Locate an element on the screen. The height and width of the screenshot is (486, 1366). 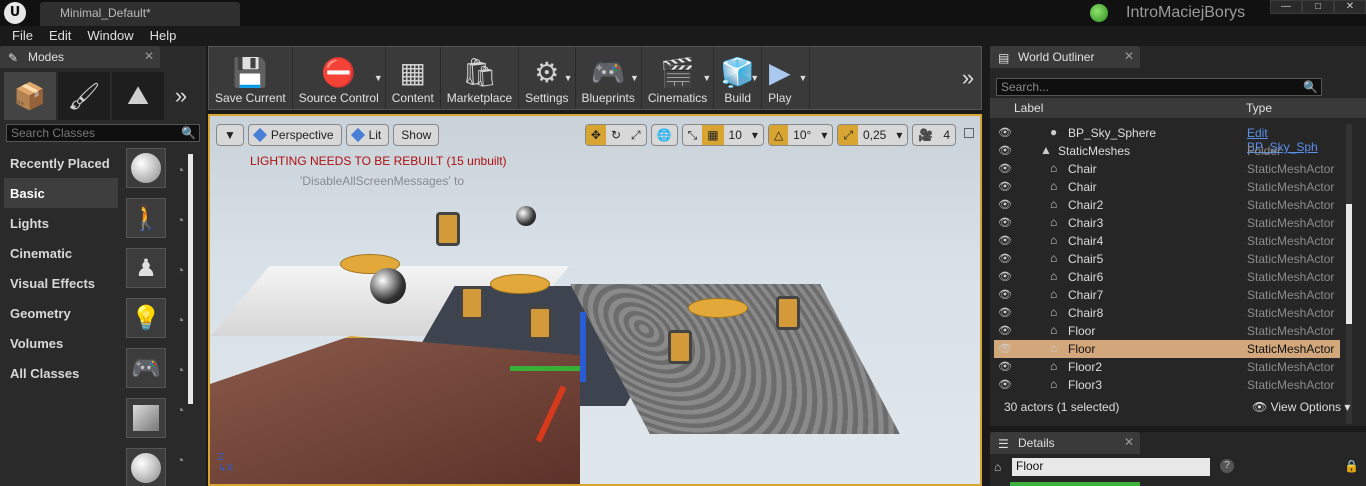
scale-snap-icon: ⤢ is located at coordinates (848, 135).